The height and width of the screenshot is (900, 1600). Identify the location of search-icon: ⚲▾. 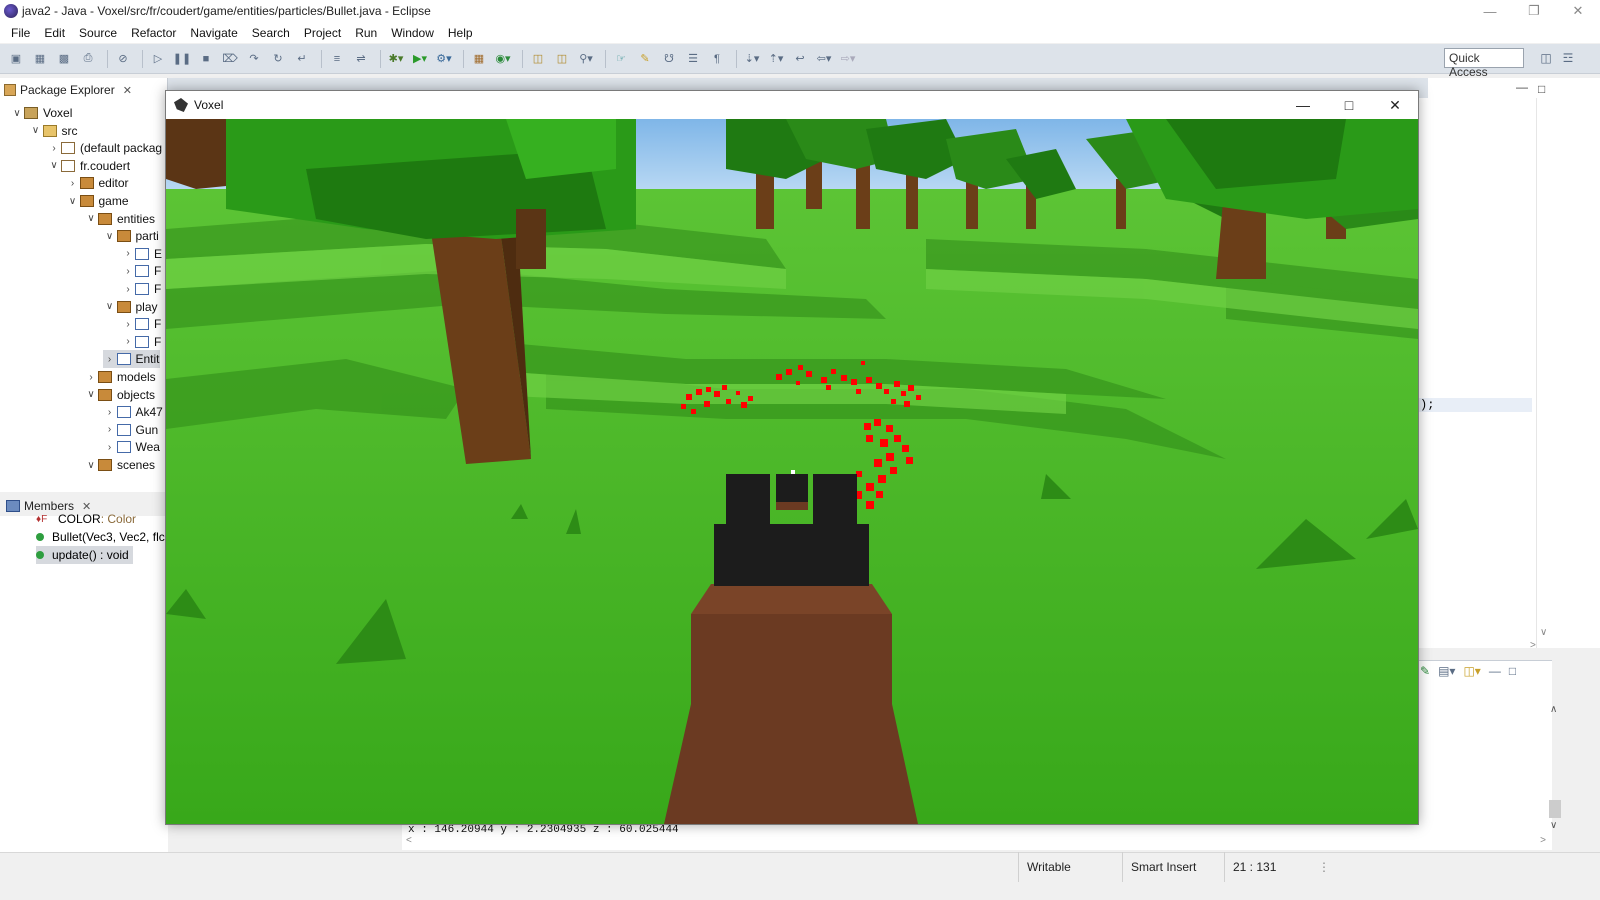
(586, 59).